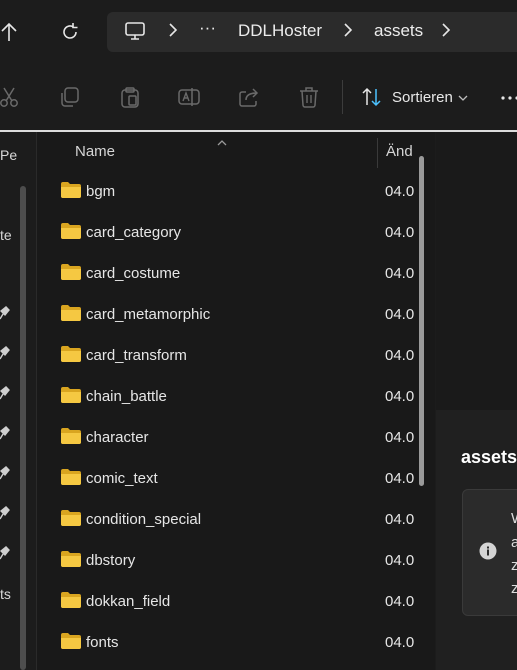 This screenshot has height=670, width=517. Describe the element at coordinates (422, 97) in the screenshot. I see `sort-label: Sortieren` at that location.